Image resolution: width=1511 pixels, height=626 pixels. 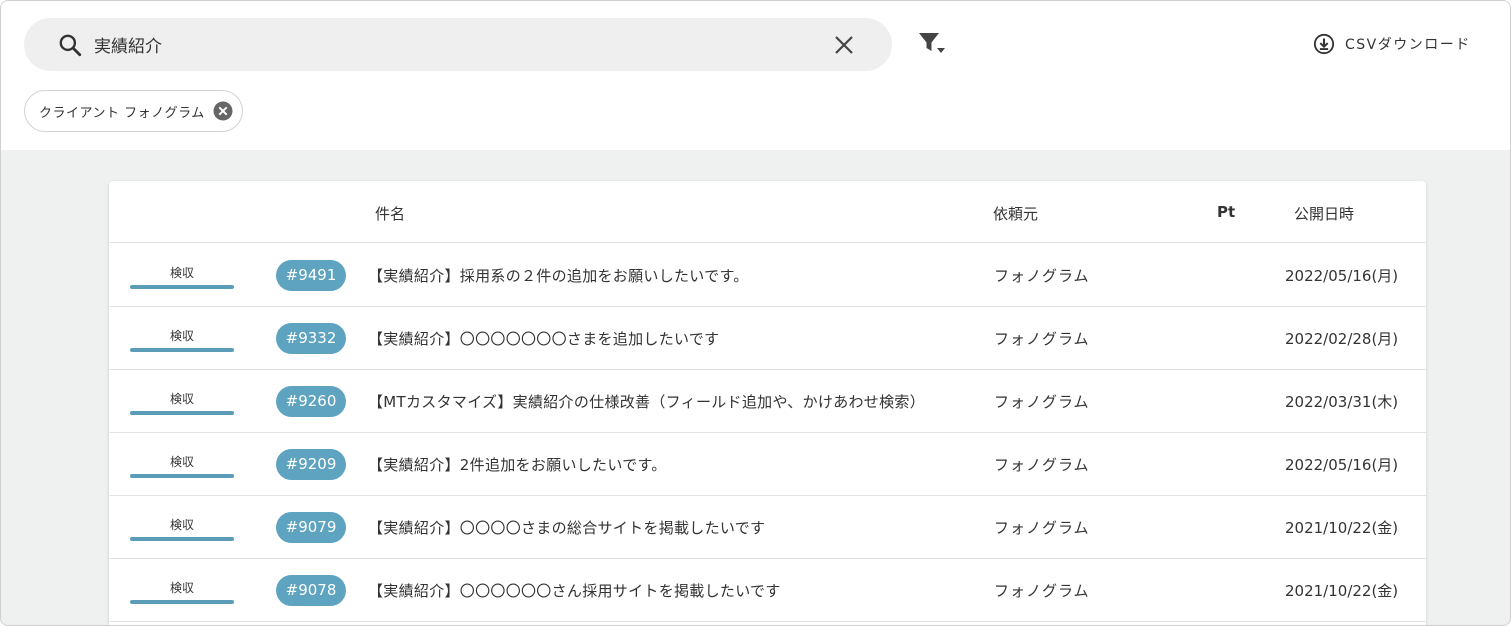 I want to click on ticket-id-badge: #9079, so click(x=311, y=527).